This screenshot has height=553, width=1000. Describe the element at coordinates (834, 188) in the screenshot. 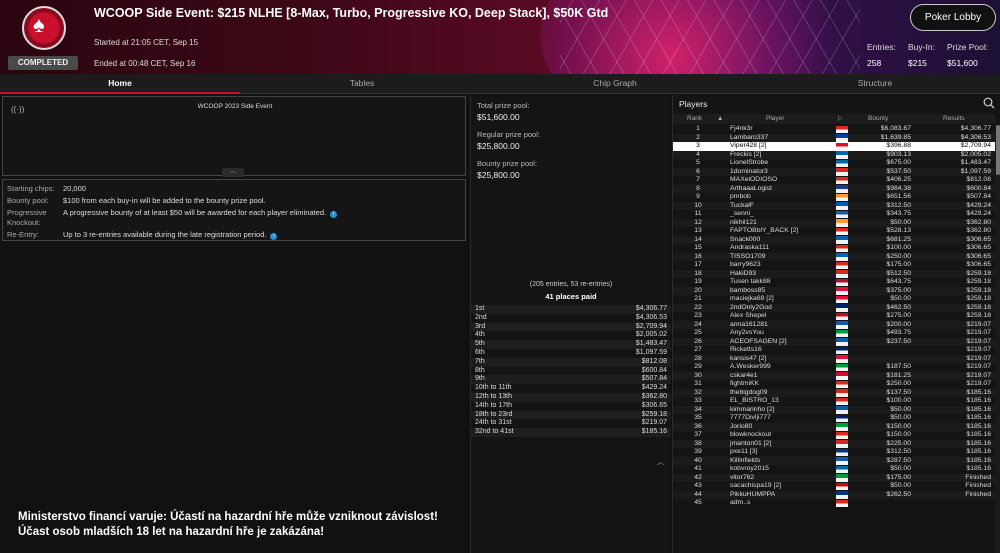

I see `player-row: 8 ArthaaaLogist $984.38 $600.84` at that location.